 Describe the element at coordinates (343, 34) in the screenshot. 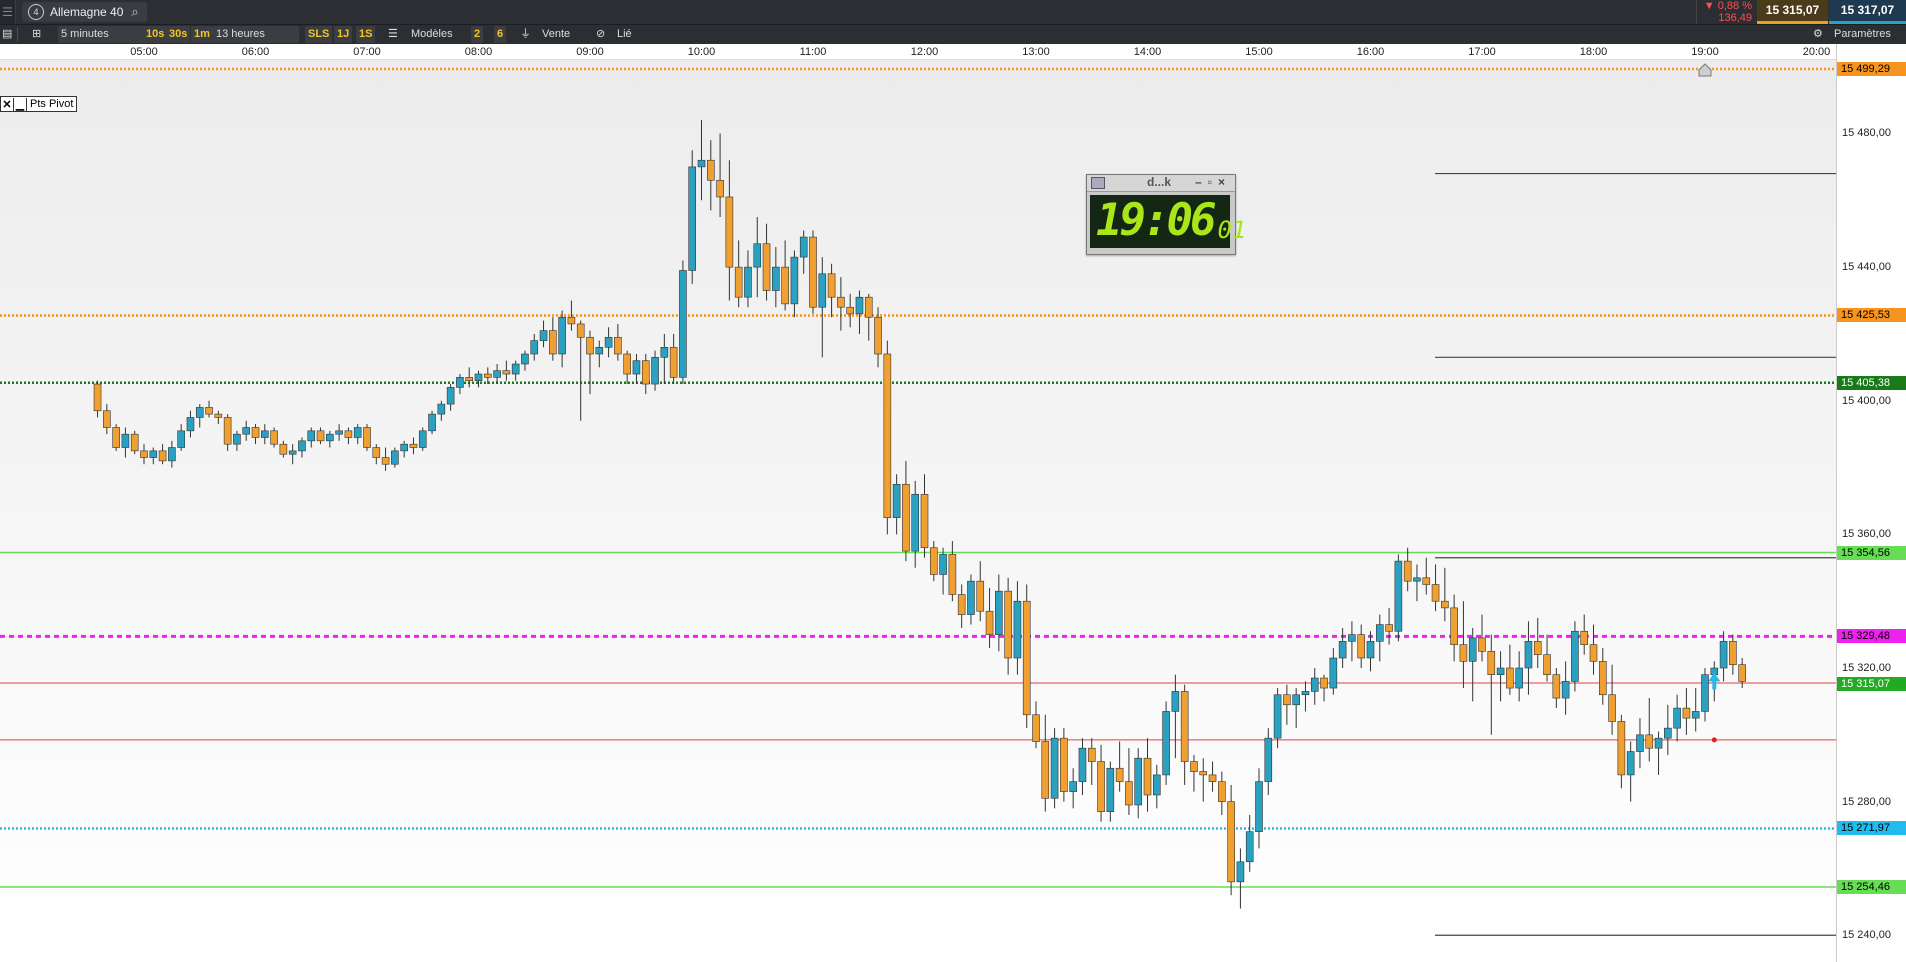

I see `quick-1j-button: 1J` at that location.